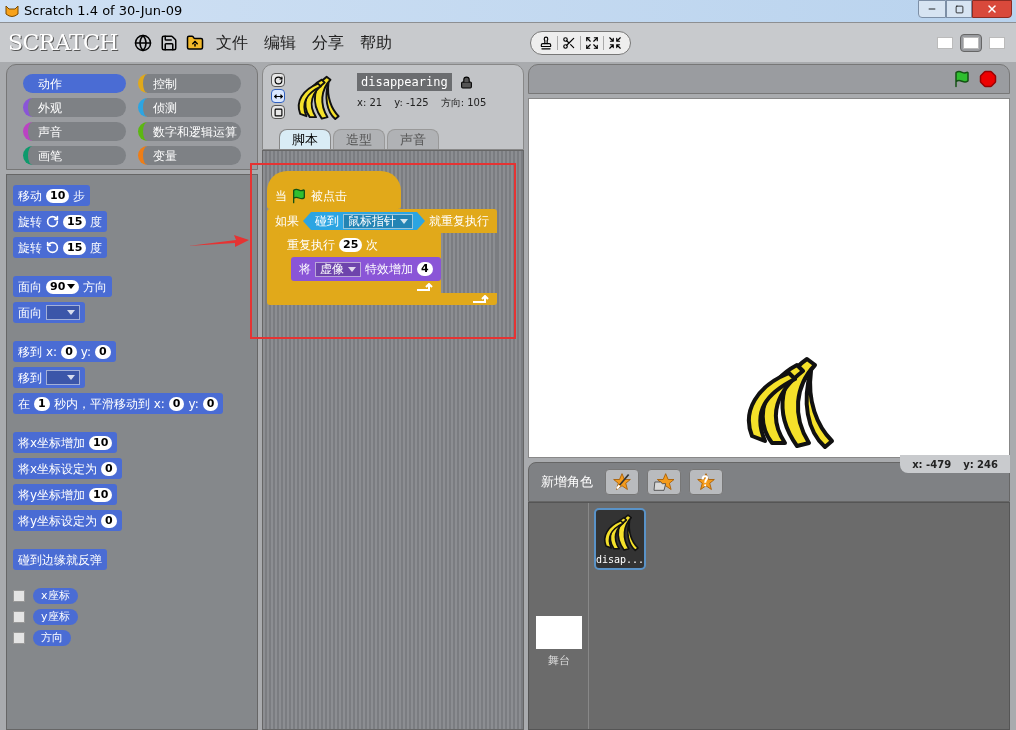  I want to click on category-button: 动作, so click(74, 83).